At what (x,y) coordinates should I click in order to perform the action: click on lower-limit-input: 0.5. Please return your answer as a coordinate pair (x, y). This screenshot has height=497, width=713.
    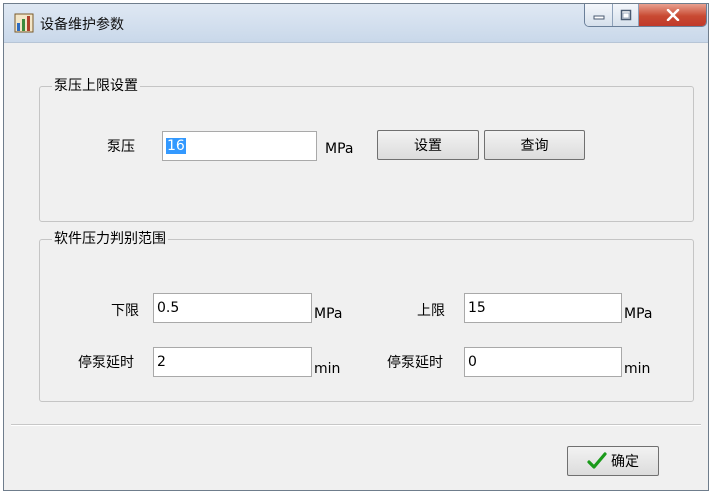
    Looking at the image, I should click on (232, 308).